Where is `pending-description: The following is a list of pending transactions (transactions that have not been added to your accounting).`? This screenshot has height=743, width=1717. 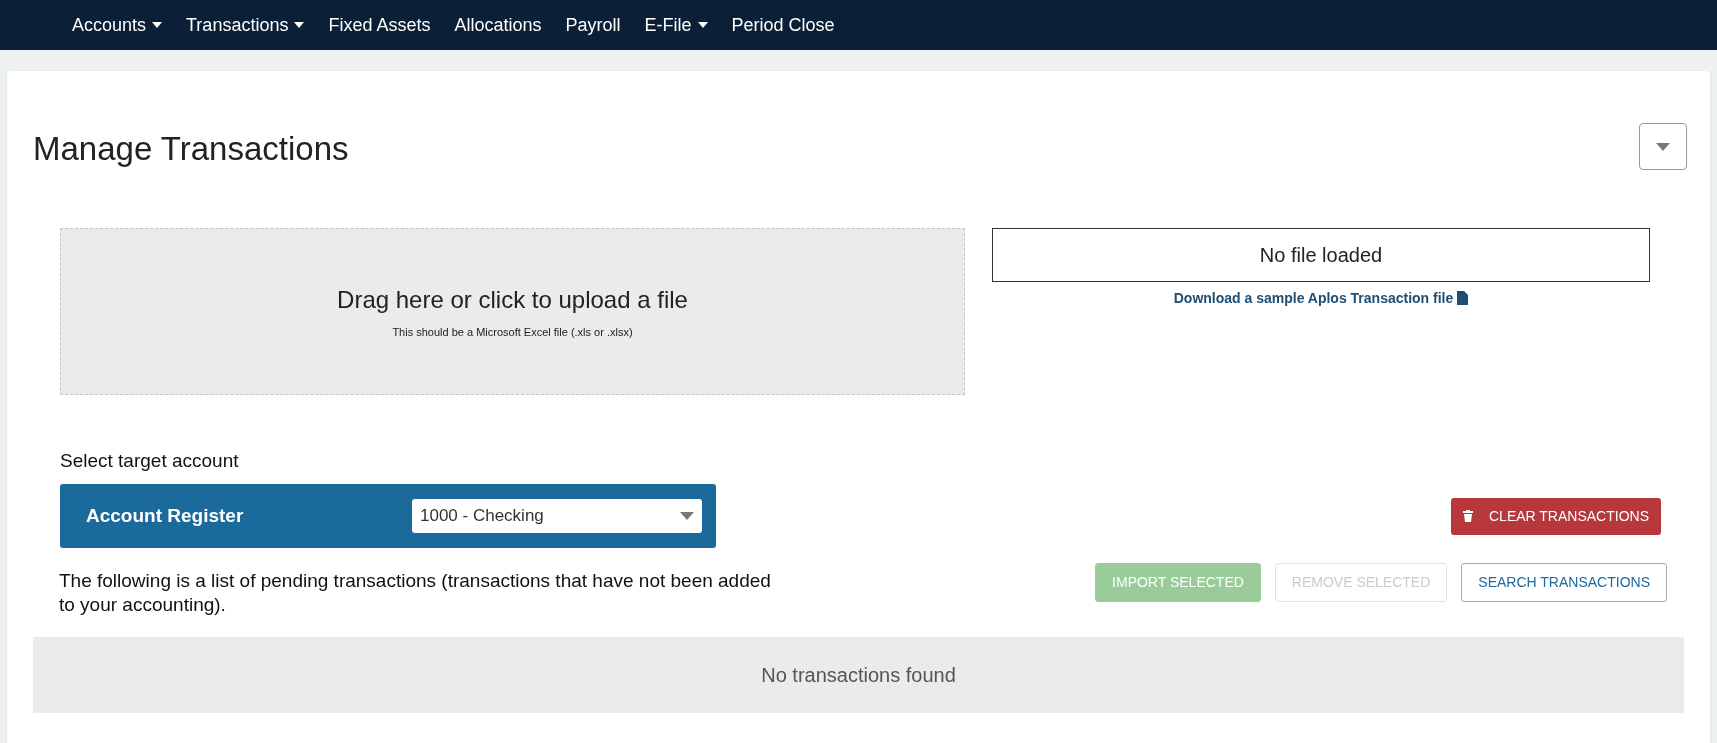 pending-description: The following is a list of pending transactions (transactions that have not been added to your accounting). is located at coordinates (415, 593).